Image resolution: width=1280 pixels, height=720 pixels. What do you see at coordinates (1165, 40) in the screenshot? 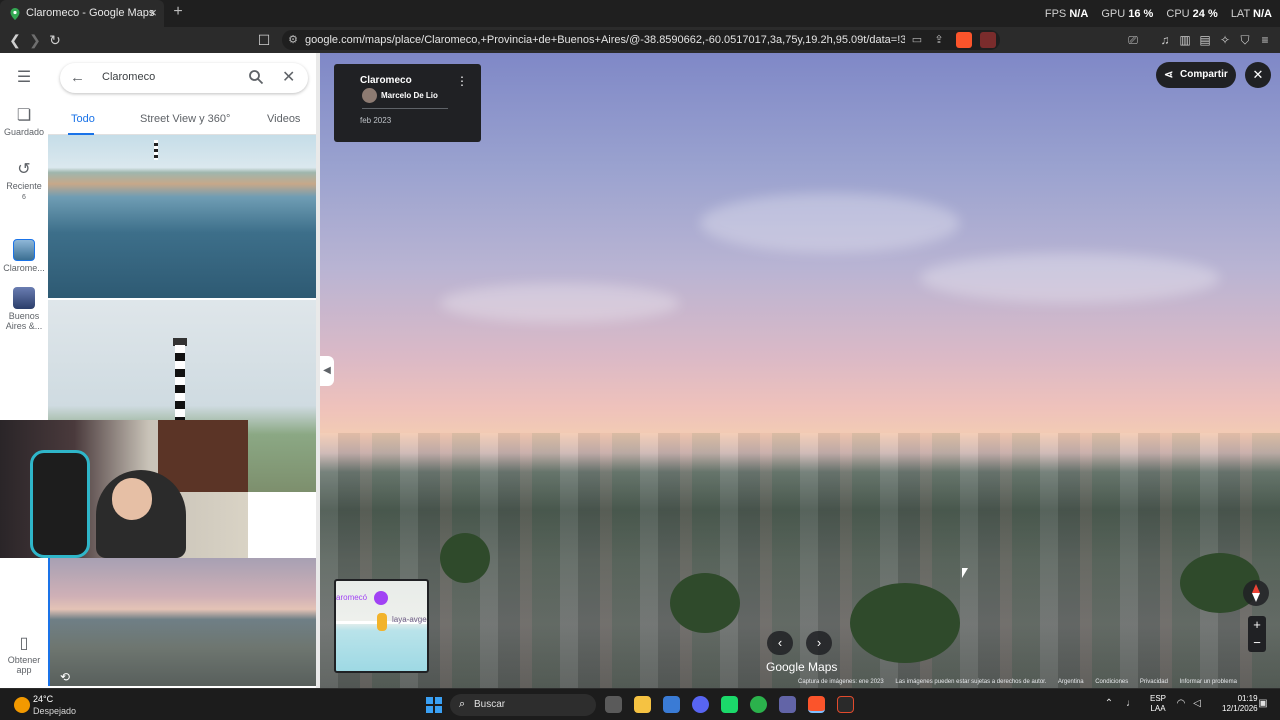
I see `media-icon: ♫` at bounding box center [1165, 40].